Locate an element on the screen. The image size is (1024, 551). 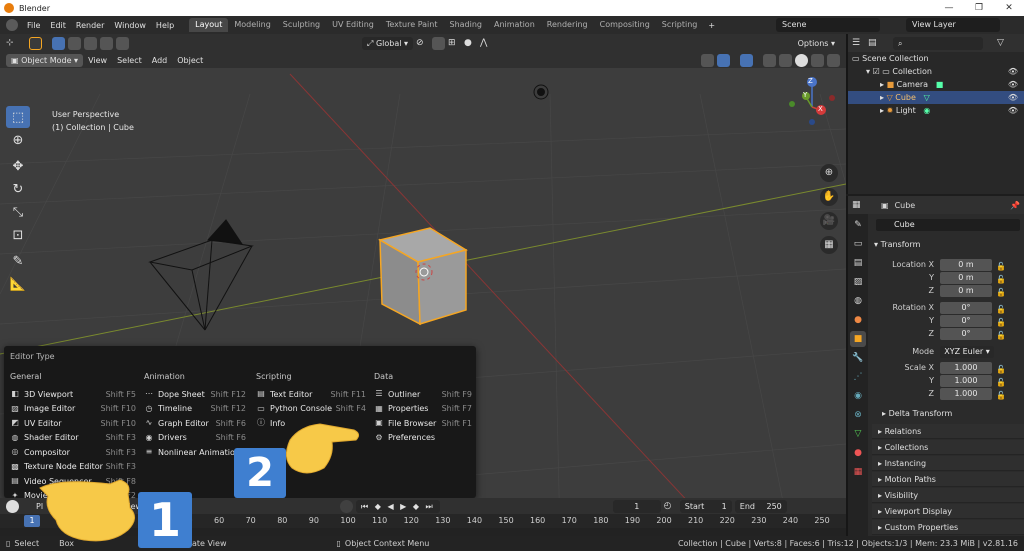
xray-toggle-icon is located at coordinates (769, 60).